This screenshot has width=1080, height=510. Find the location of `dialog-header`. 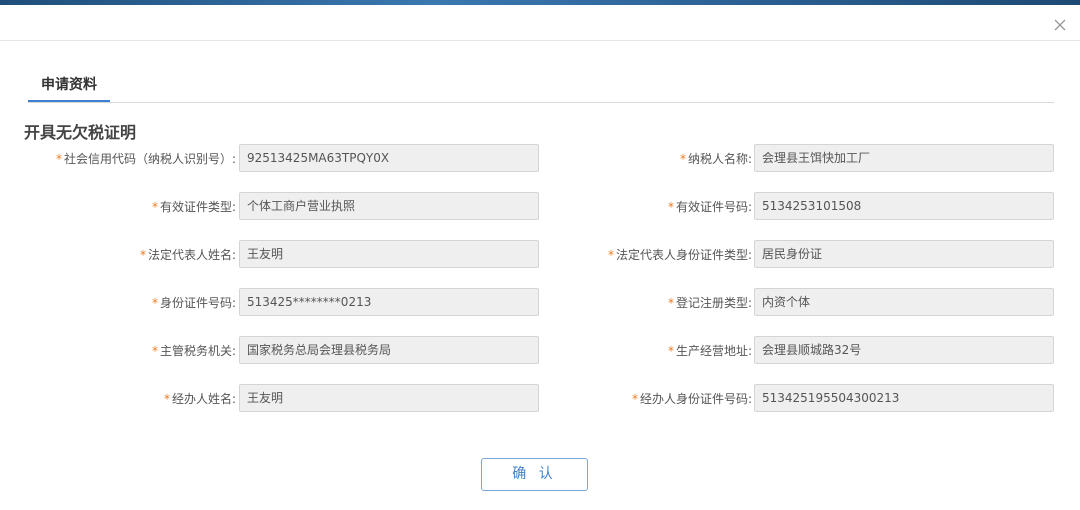

dialog-header is located at coordinates (540, 23).